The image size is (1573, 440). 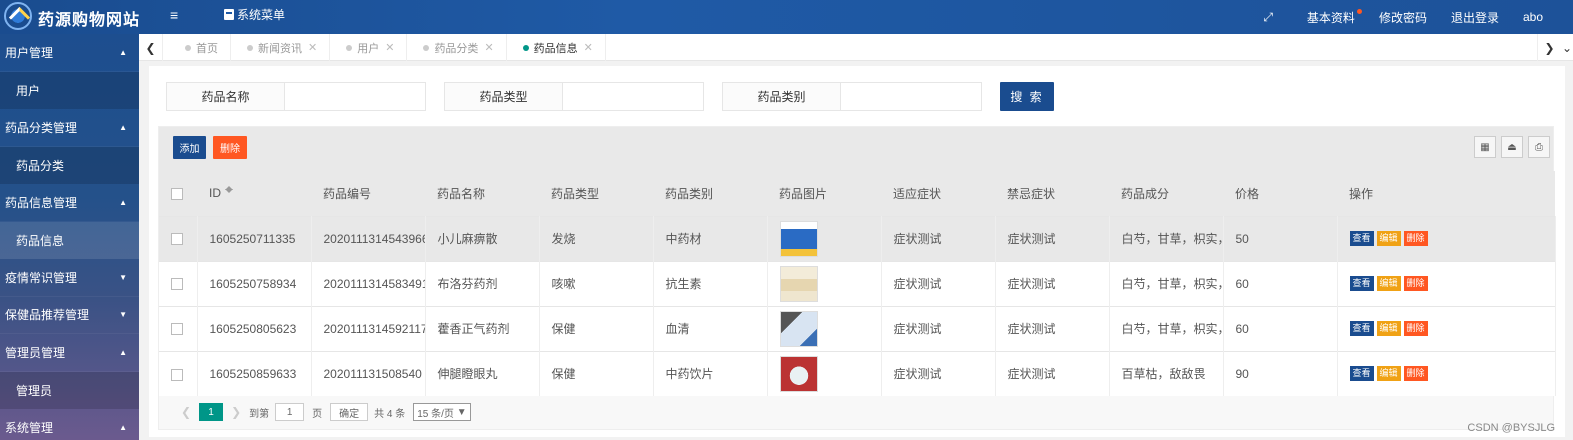 I want to click on export-icon: ⏏, so click(x=1512, y=147).